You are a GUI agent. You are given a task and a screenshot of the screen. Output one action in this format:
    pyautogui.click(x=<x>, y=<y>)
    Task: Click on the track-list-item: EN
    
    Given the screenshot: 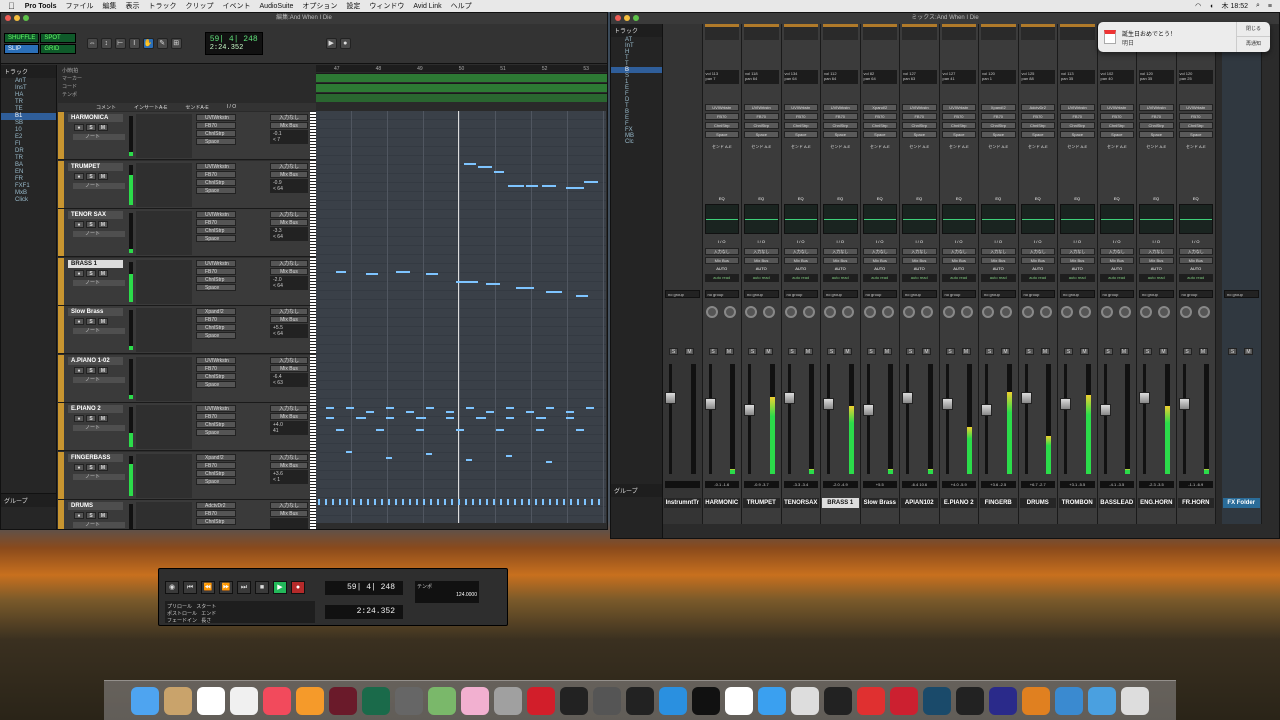 What is the action you would take?
    pyautogui.click(x=28, y=172)
    